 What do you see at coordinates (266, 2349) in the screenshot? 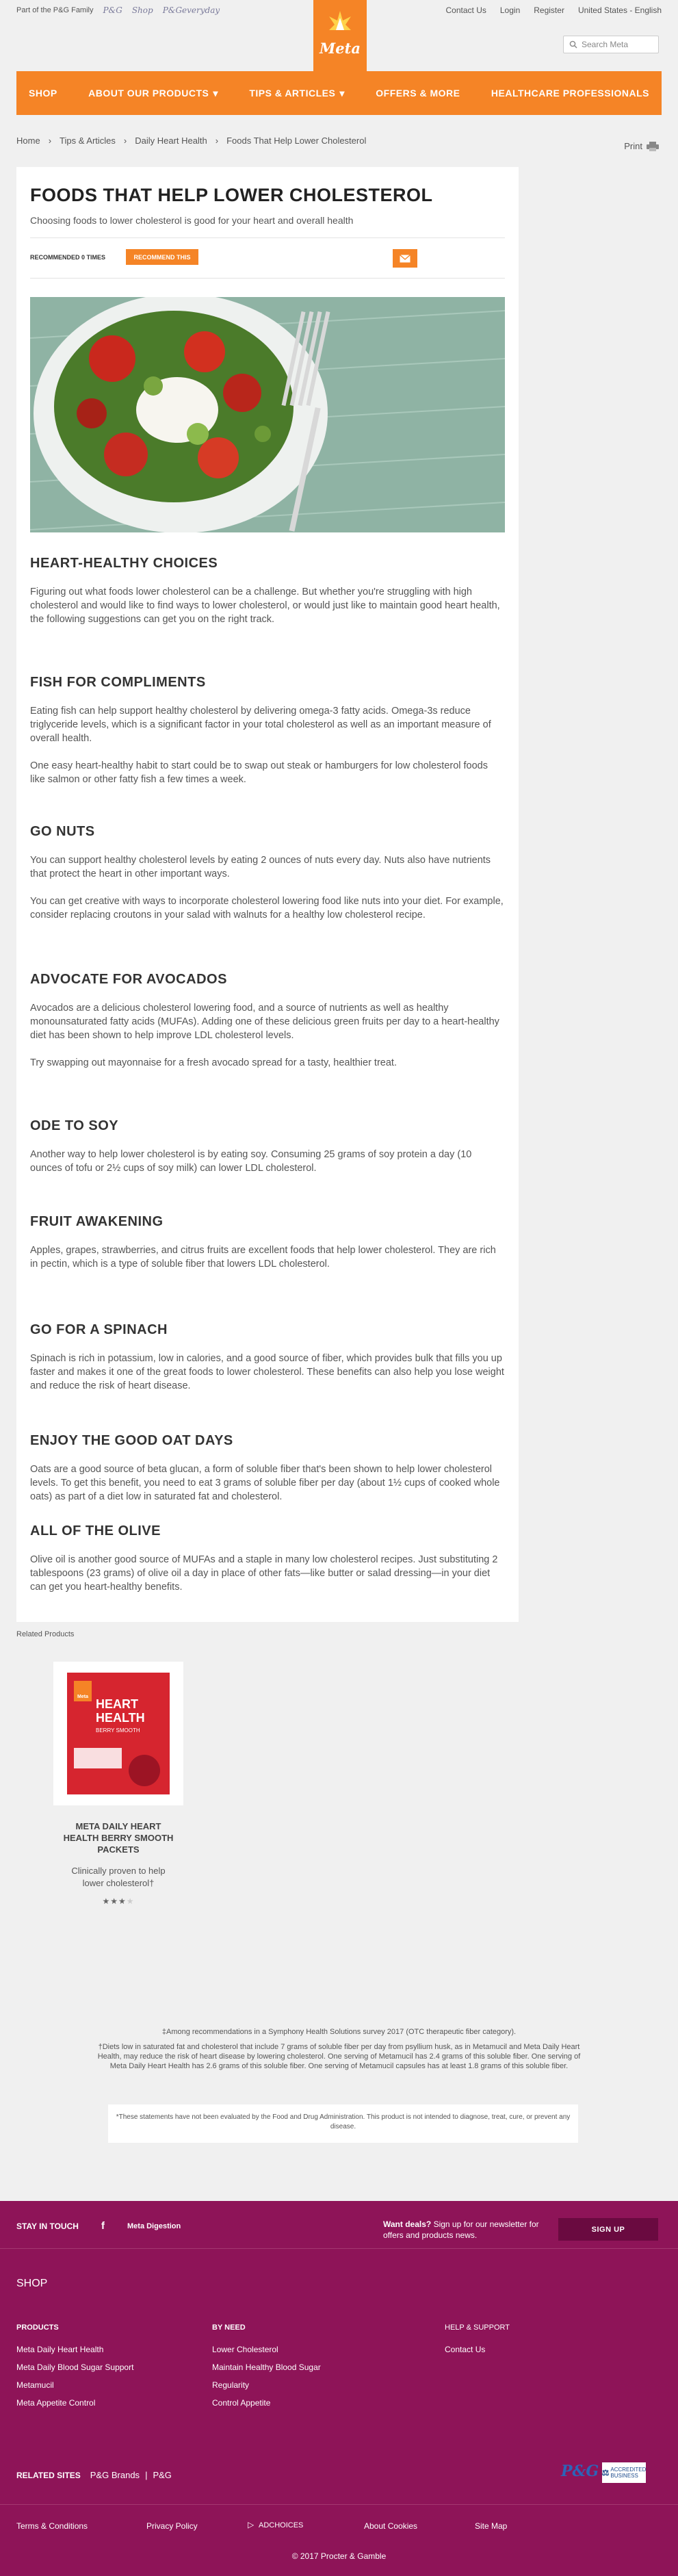
I see `footer-link: Lower Cholesterol` at bounding box center [266, 2349].